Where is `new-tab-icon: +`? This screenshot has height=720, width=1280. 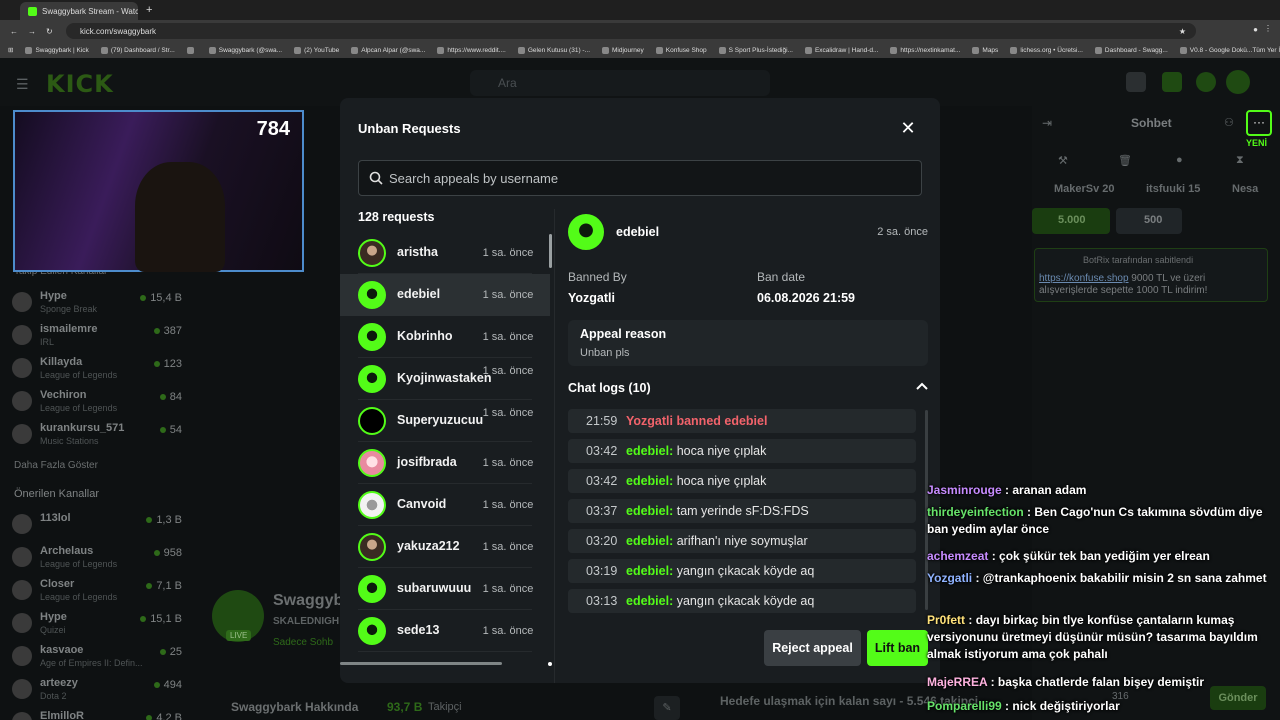 new-tab-icon: + is located at coordinates (149, 10).